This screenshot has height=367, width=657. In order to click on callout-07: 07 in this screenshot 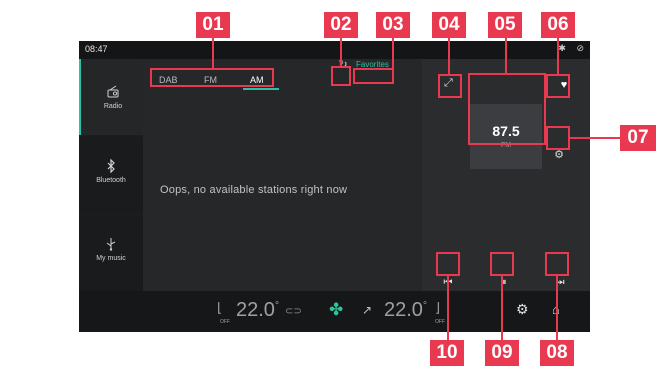, I will do `click(638, 138)`.